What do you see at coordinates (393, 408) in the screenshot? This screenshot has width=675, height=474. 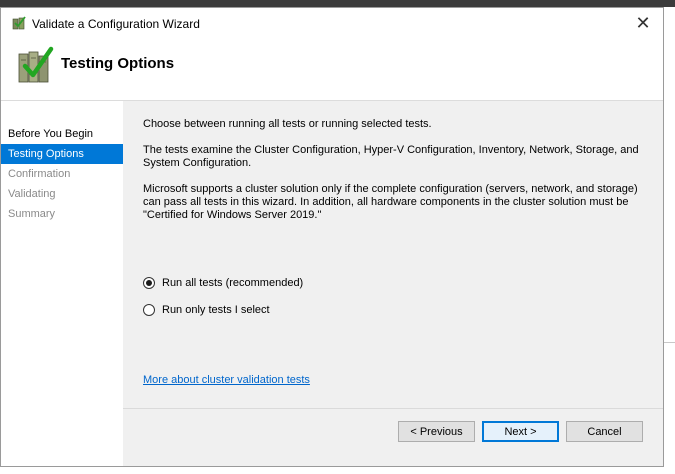 I see `footer-divider` at bounding box center [393, 408].